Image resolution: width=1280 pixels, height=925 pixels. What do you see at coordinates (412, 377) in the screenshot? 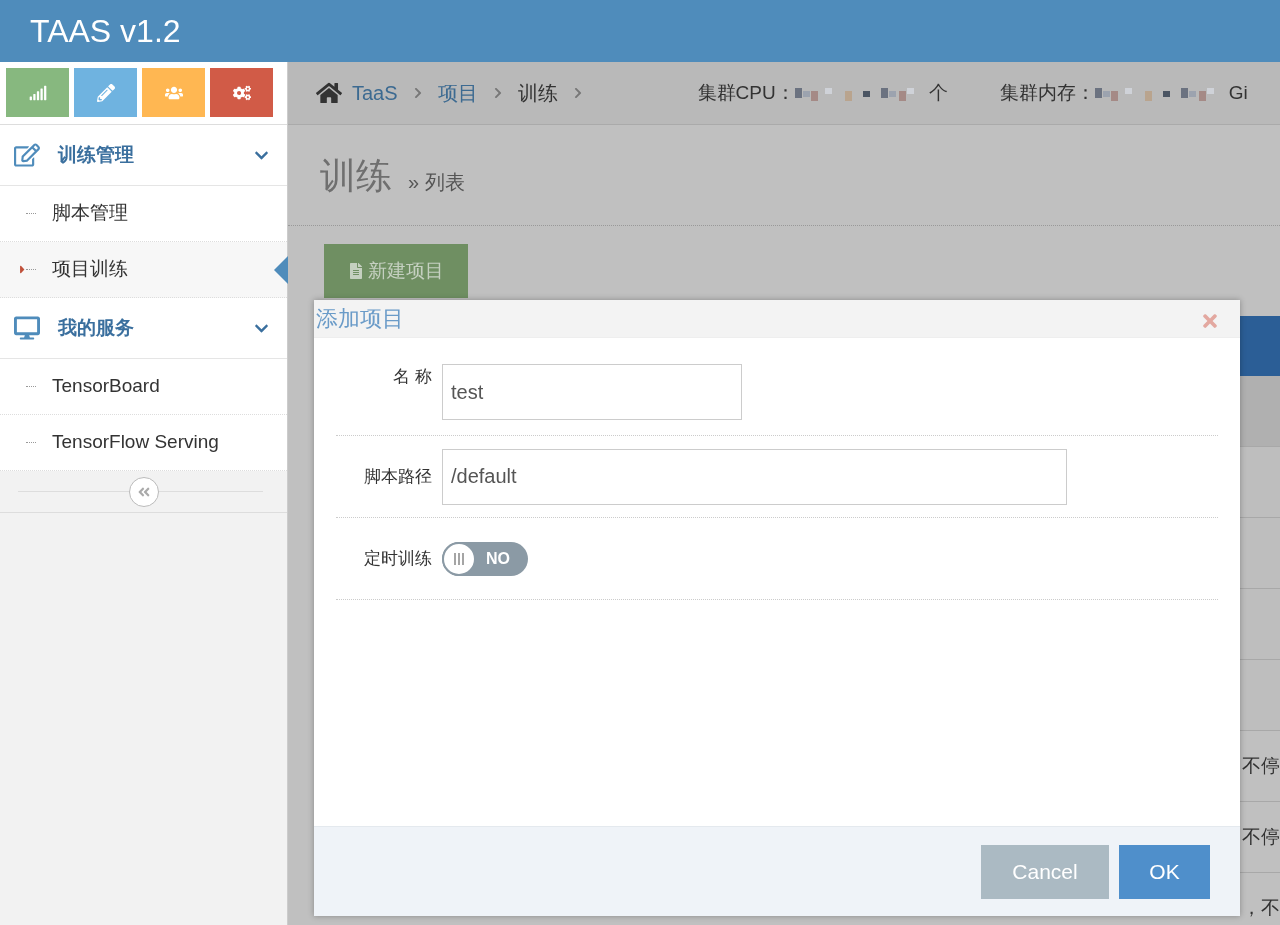
I see `field-label: 名 称` at bounding box center [412, 377].